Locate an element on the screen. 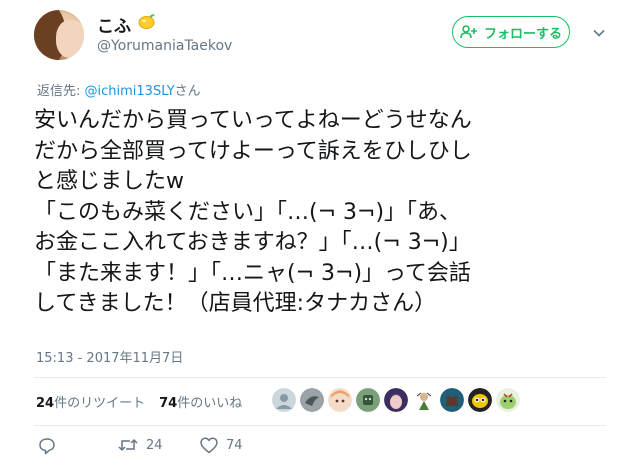 The height and width of the screenshot is (470, 640). reply-icon is located at coordinates (47, 446).